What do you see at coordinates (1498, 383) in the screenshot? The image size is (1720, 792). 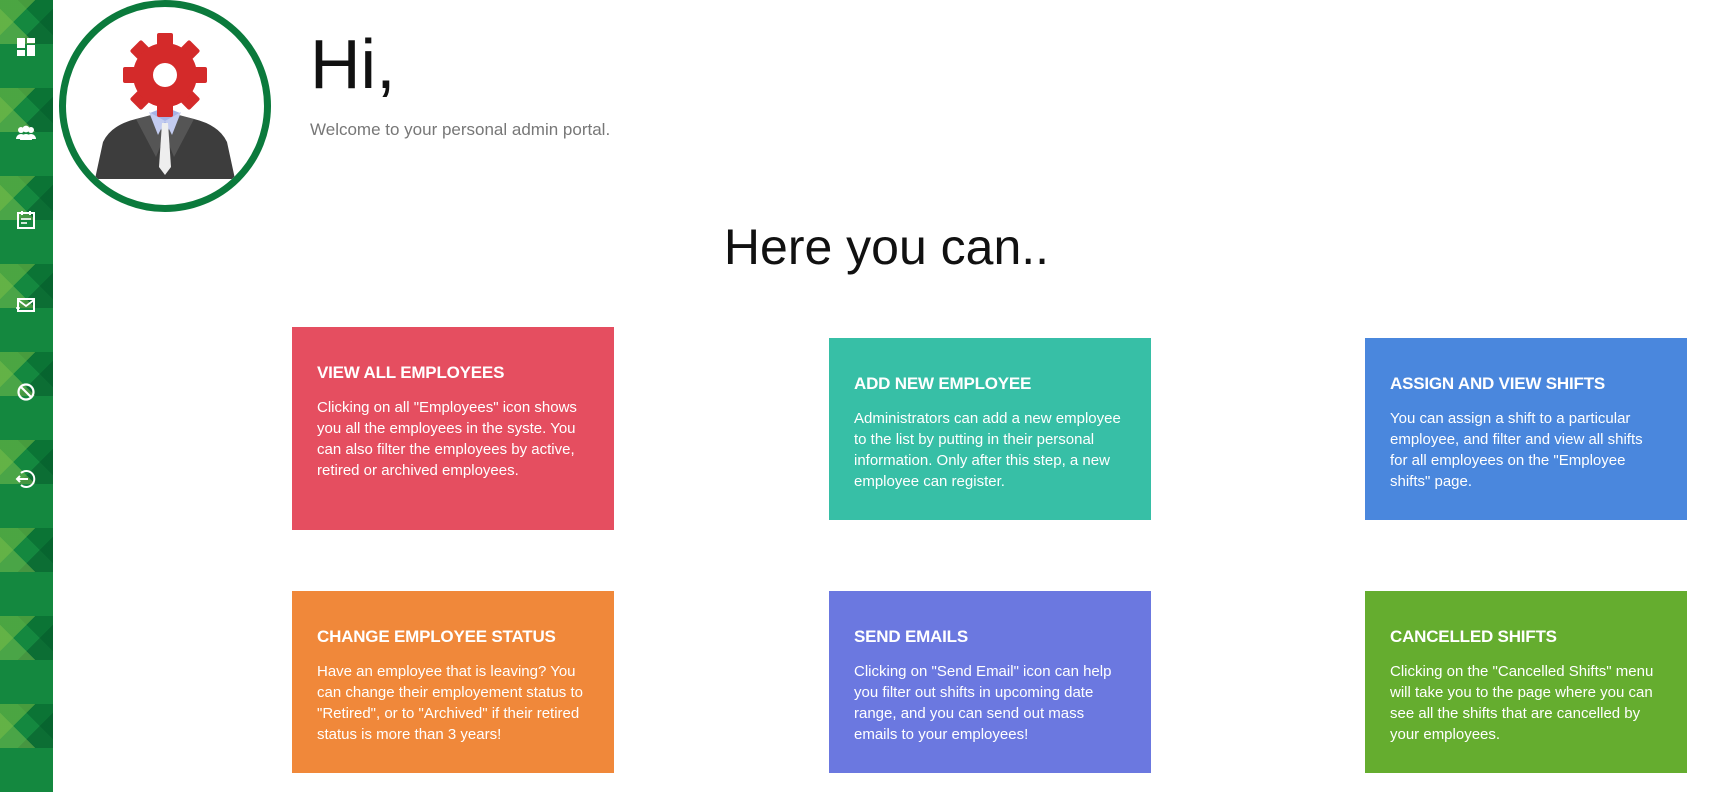 I see `card-title: ASSIGN AND VIEW SHIFTS` at bounding box center [1498, 383].